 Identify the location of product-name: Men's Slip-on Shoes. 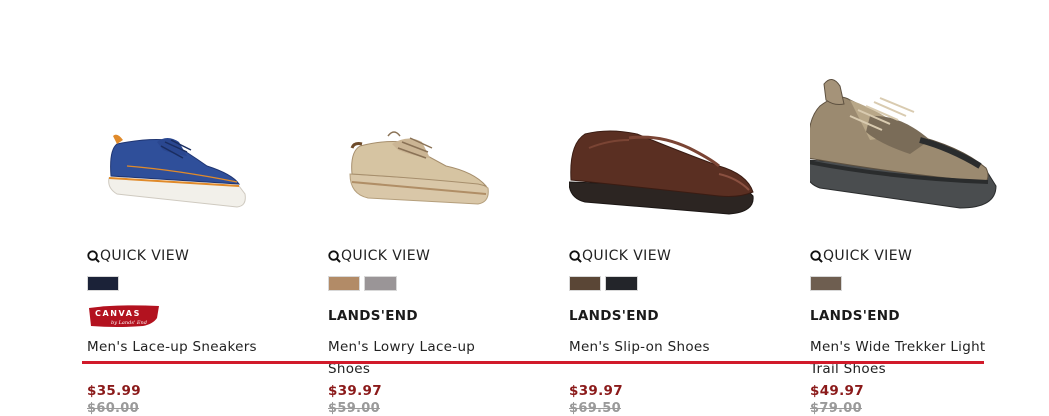
(659, 347).